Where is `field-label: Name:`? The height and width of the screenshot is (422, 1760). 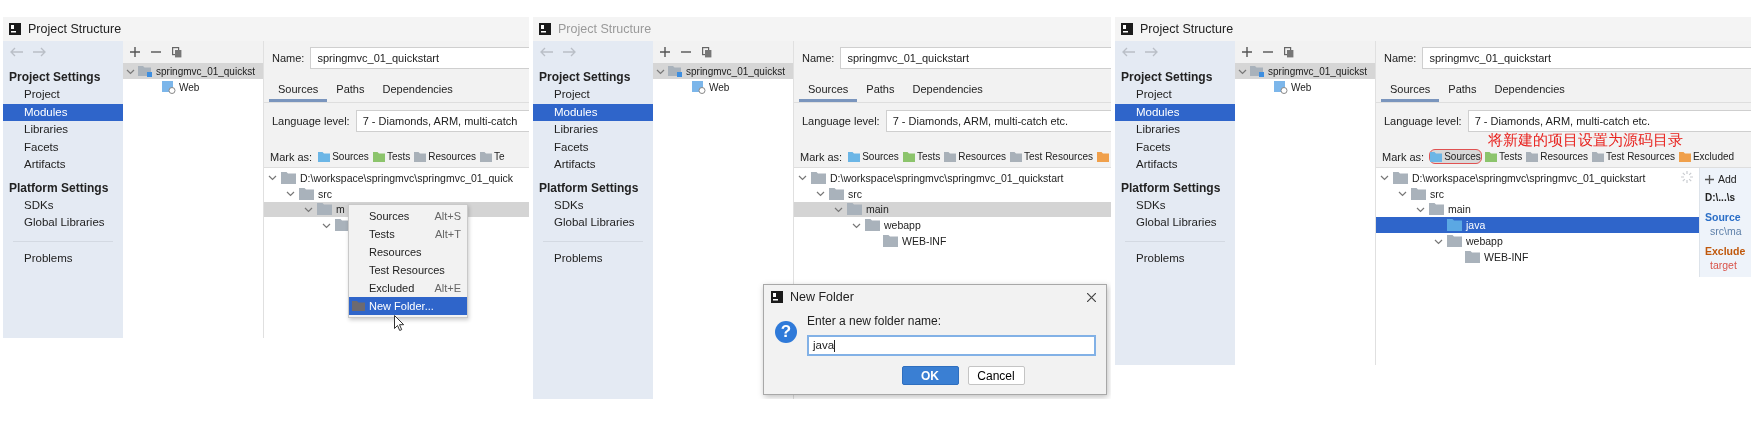 field-label: Name: is located at coordinates (818, 58).